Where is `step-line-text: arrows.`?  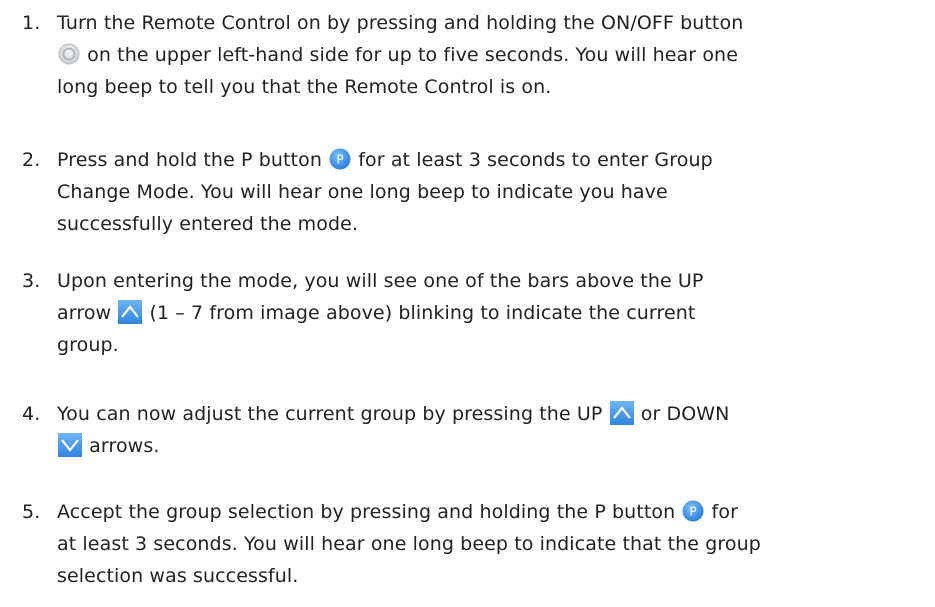
step-line-text: arrows. is located at coordinates (121, 446).